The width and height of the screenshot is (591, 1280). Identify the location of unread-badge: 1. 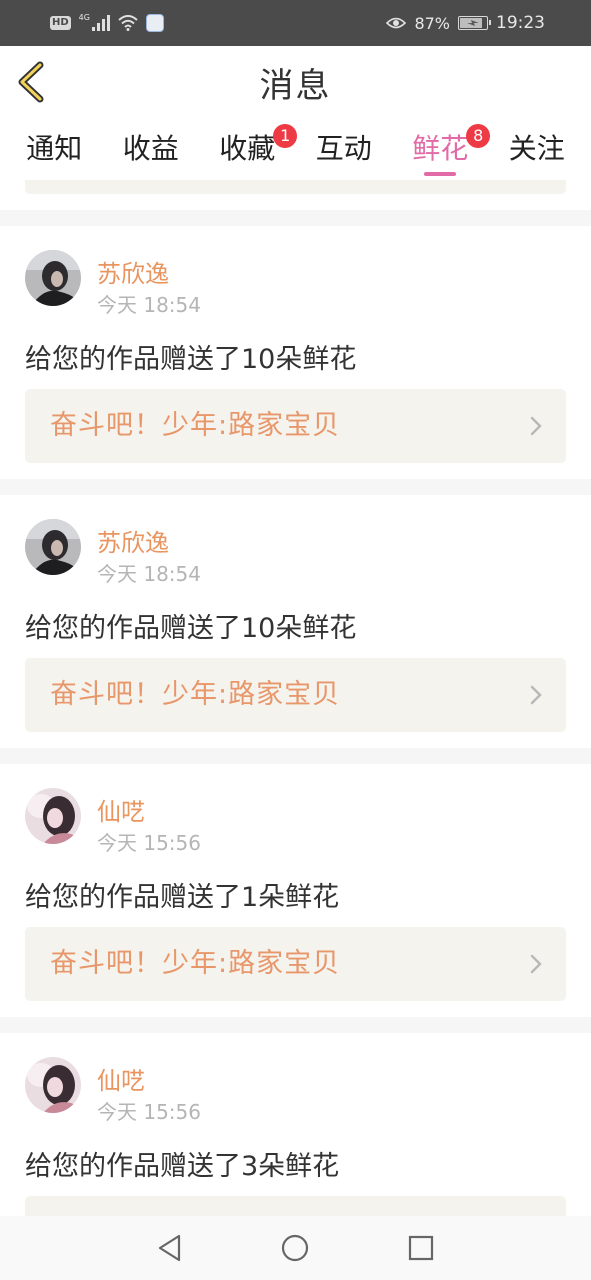
(285, 136).